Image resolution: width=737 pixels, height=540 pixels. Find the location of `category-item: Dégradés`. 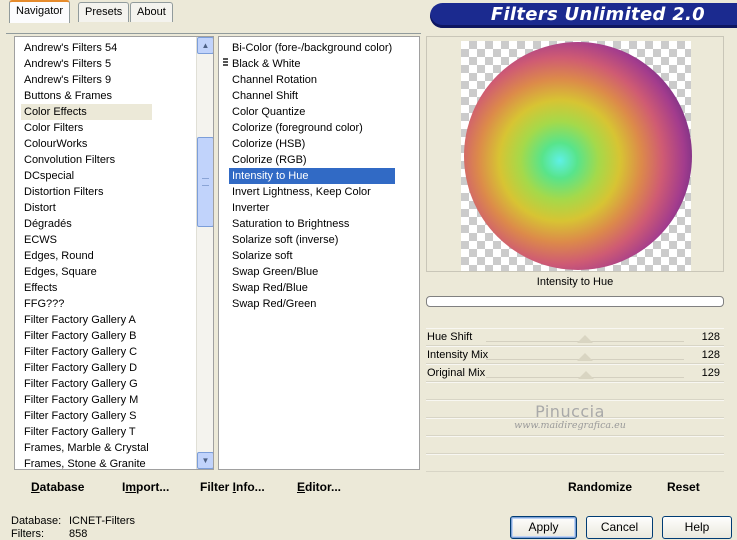

category-item: Dégradés is located at coordinates (86, 224).